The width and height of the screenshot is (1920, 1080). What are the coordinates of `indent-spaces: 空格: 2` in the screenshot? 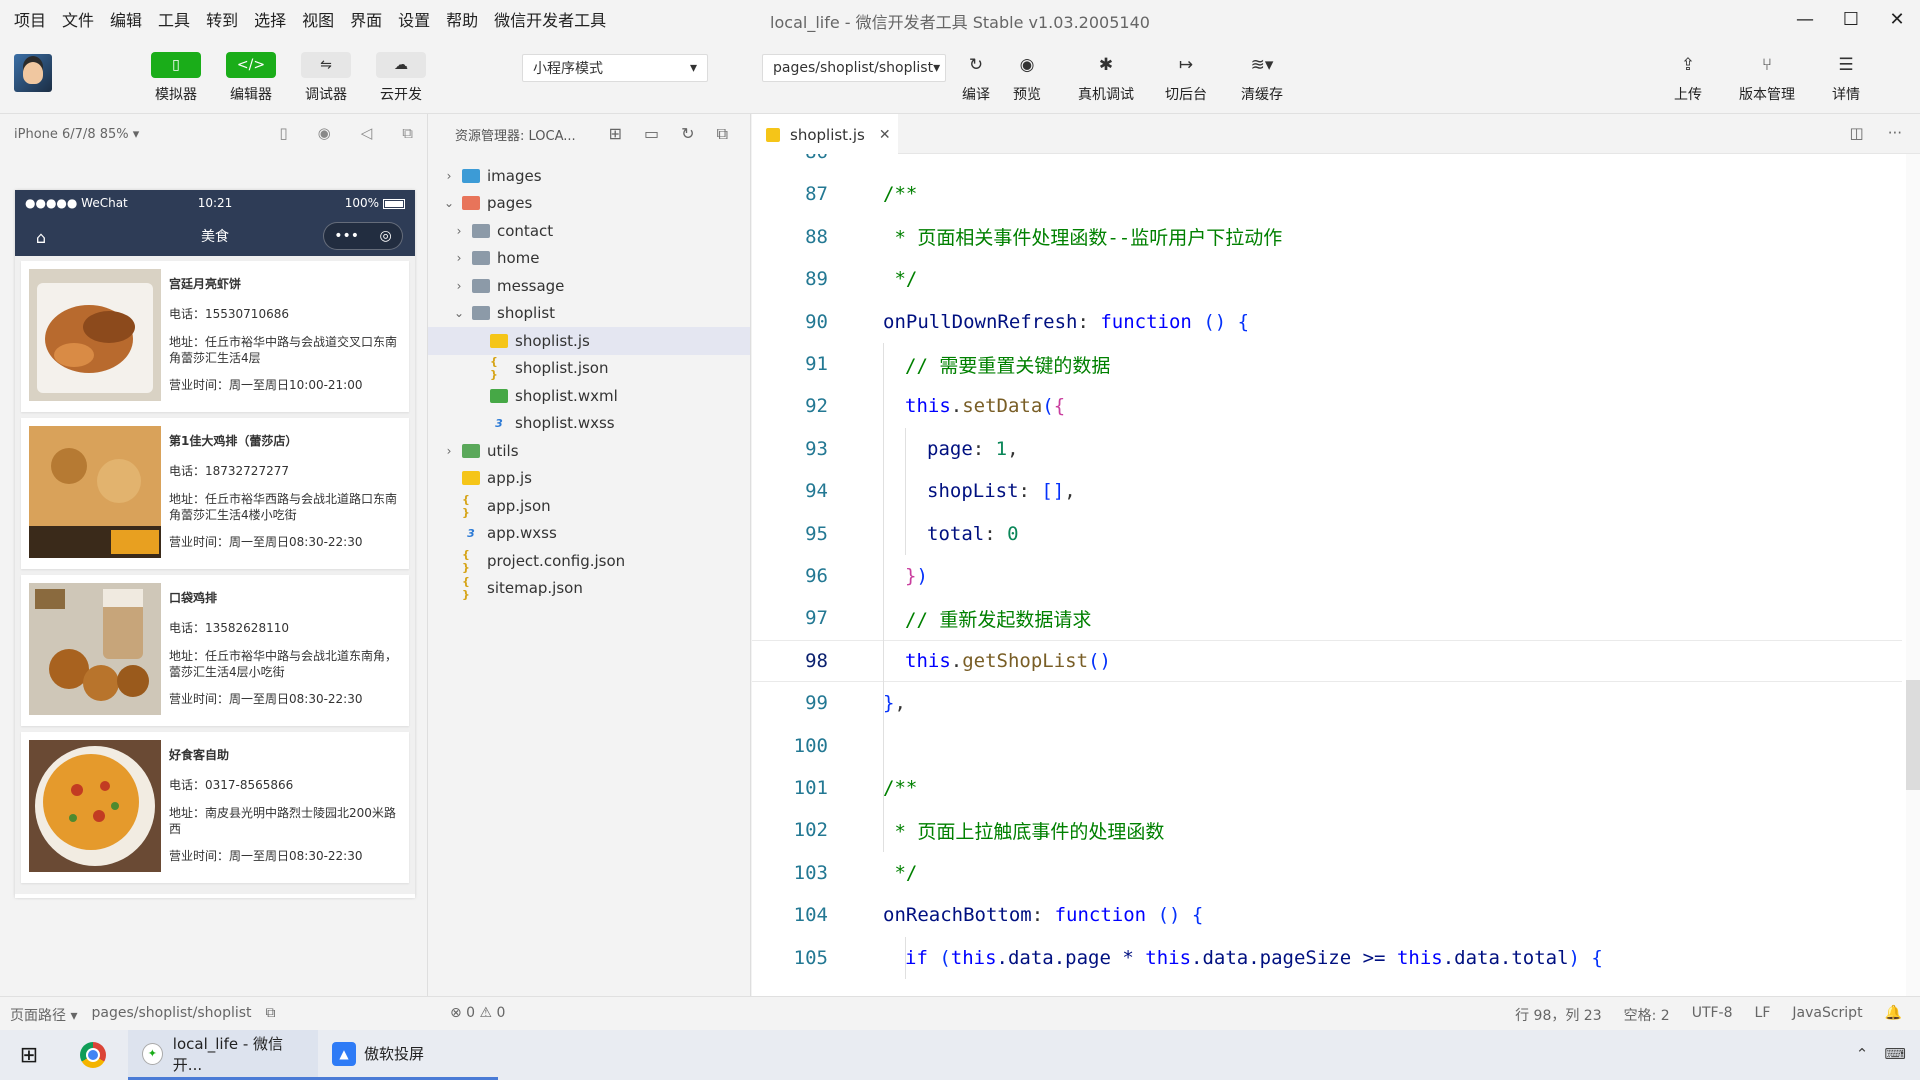 It's located at (1647, 1015).